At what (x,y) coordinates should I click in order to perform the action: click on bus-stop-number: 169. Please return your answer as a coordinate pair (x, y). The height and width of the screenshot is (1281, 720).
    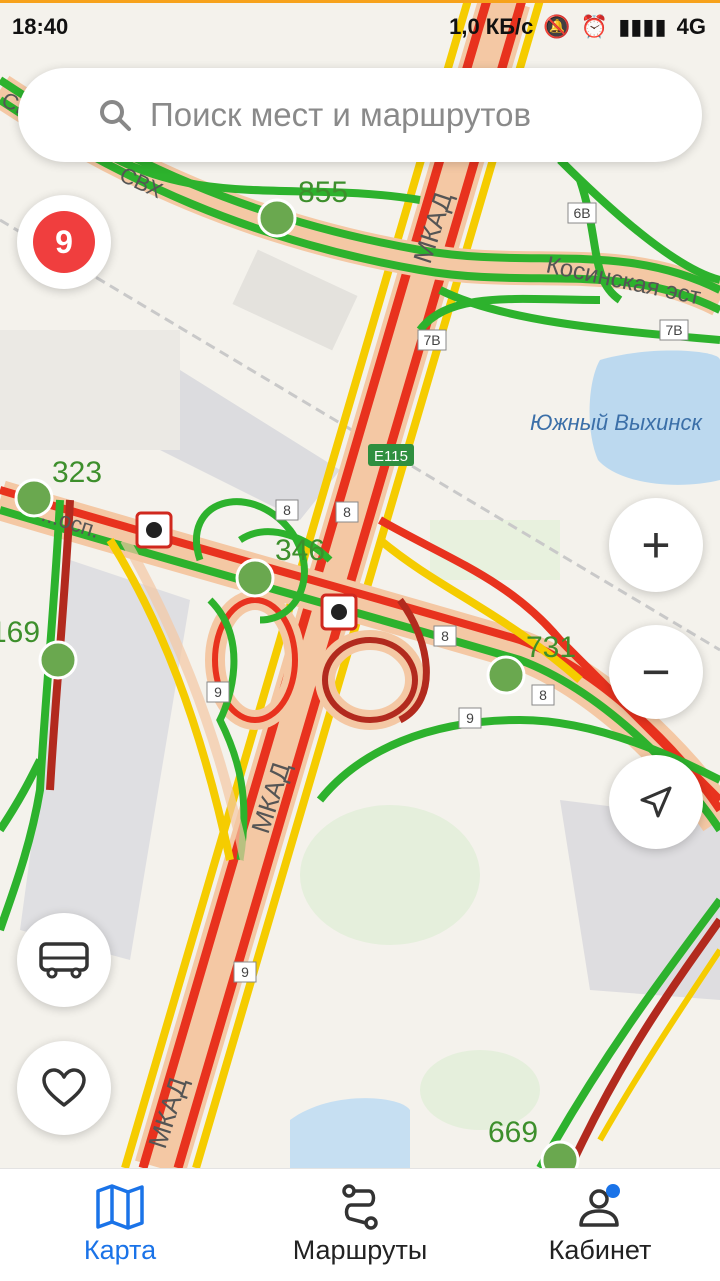
    Looking at the image, I should click on (20, 632).